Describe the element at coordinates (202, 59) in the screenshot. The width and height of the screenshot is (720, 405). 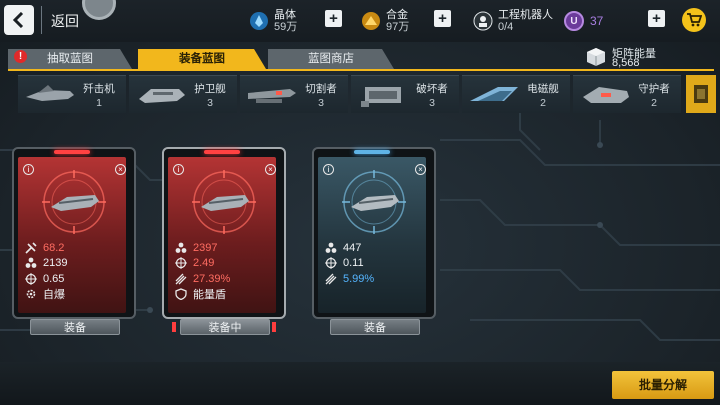
I see `tab-equip-blueprint: 装备蓝图` at that location.